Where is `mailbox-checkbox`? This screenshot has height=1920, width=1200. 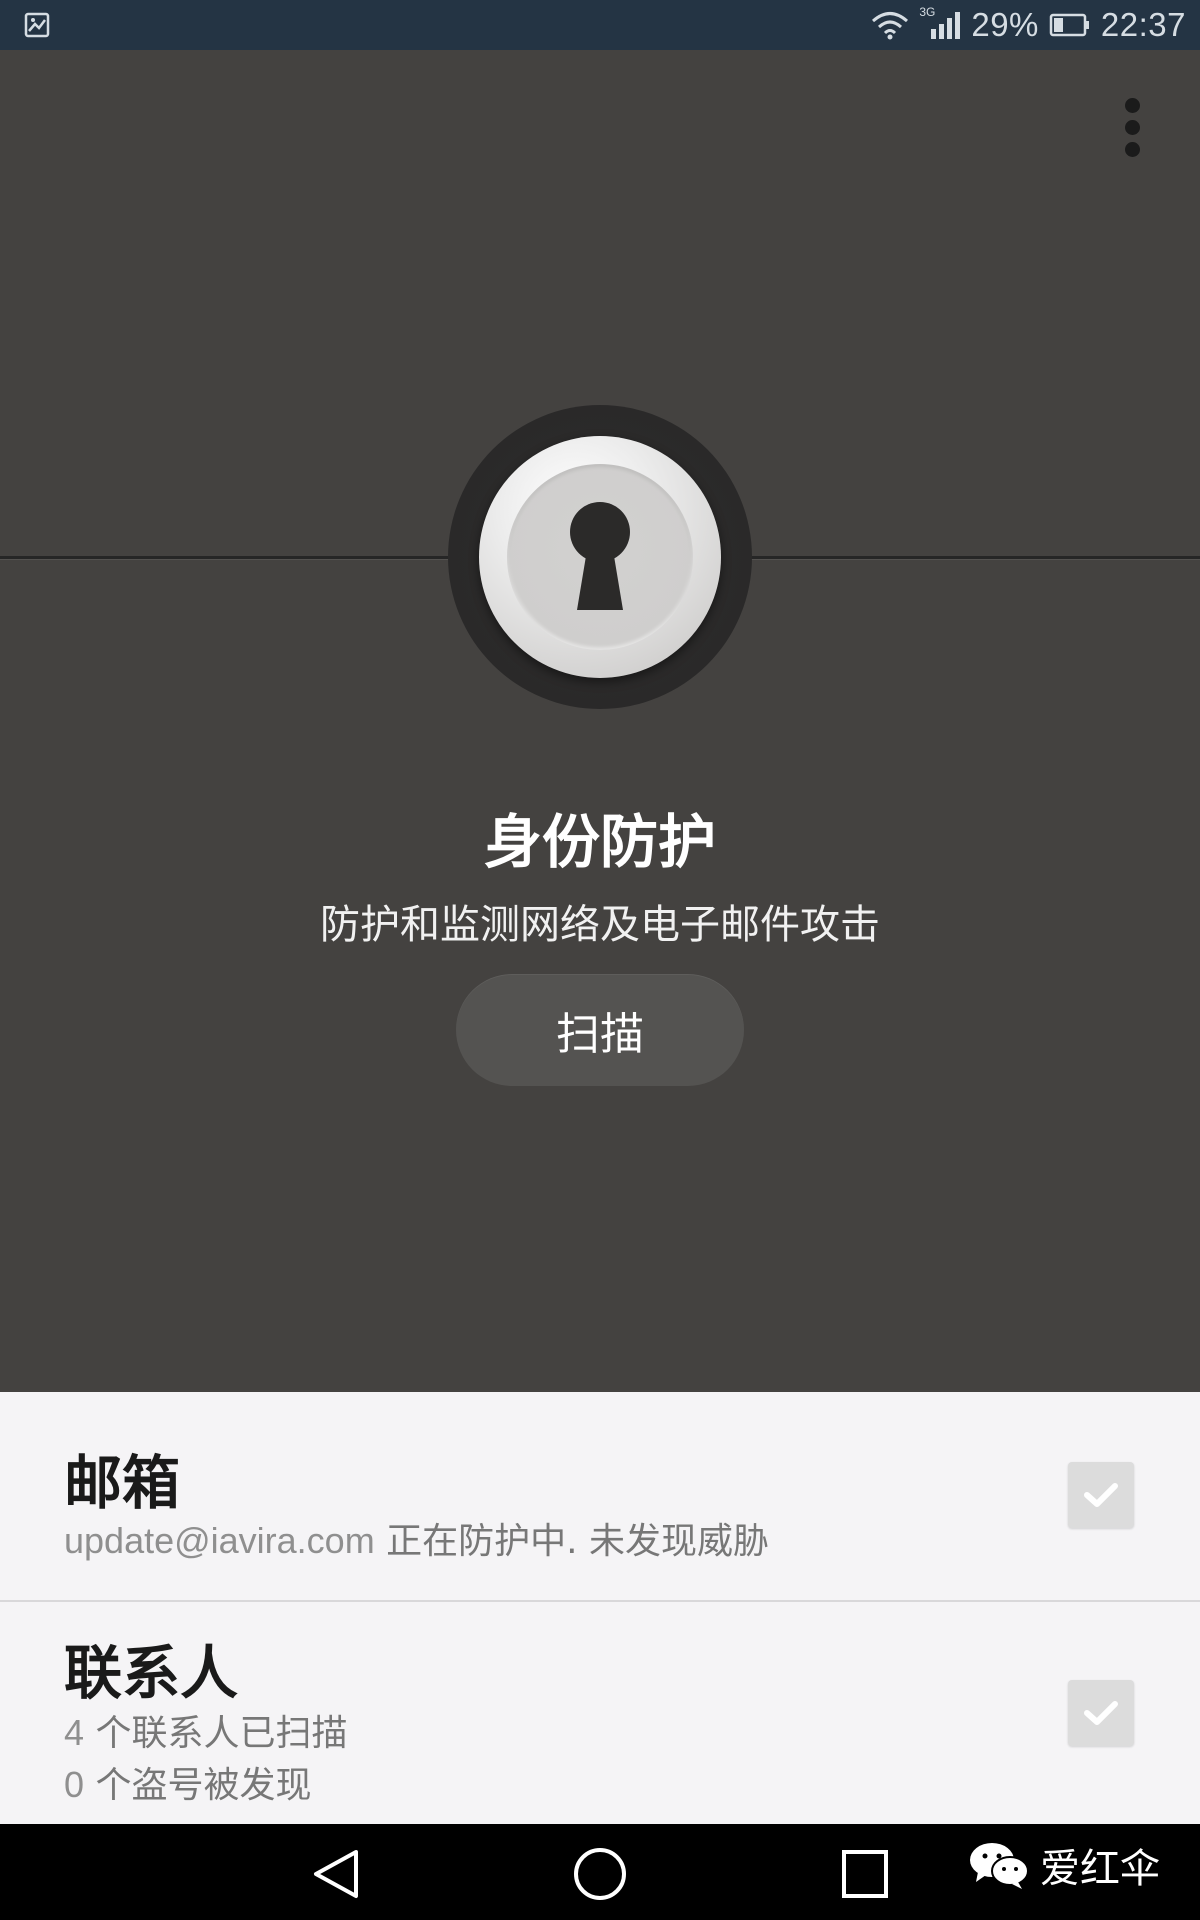 mailbox-checkbox is located at coordinates (1101, 1495).